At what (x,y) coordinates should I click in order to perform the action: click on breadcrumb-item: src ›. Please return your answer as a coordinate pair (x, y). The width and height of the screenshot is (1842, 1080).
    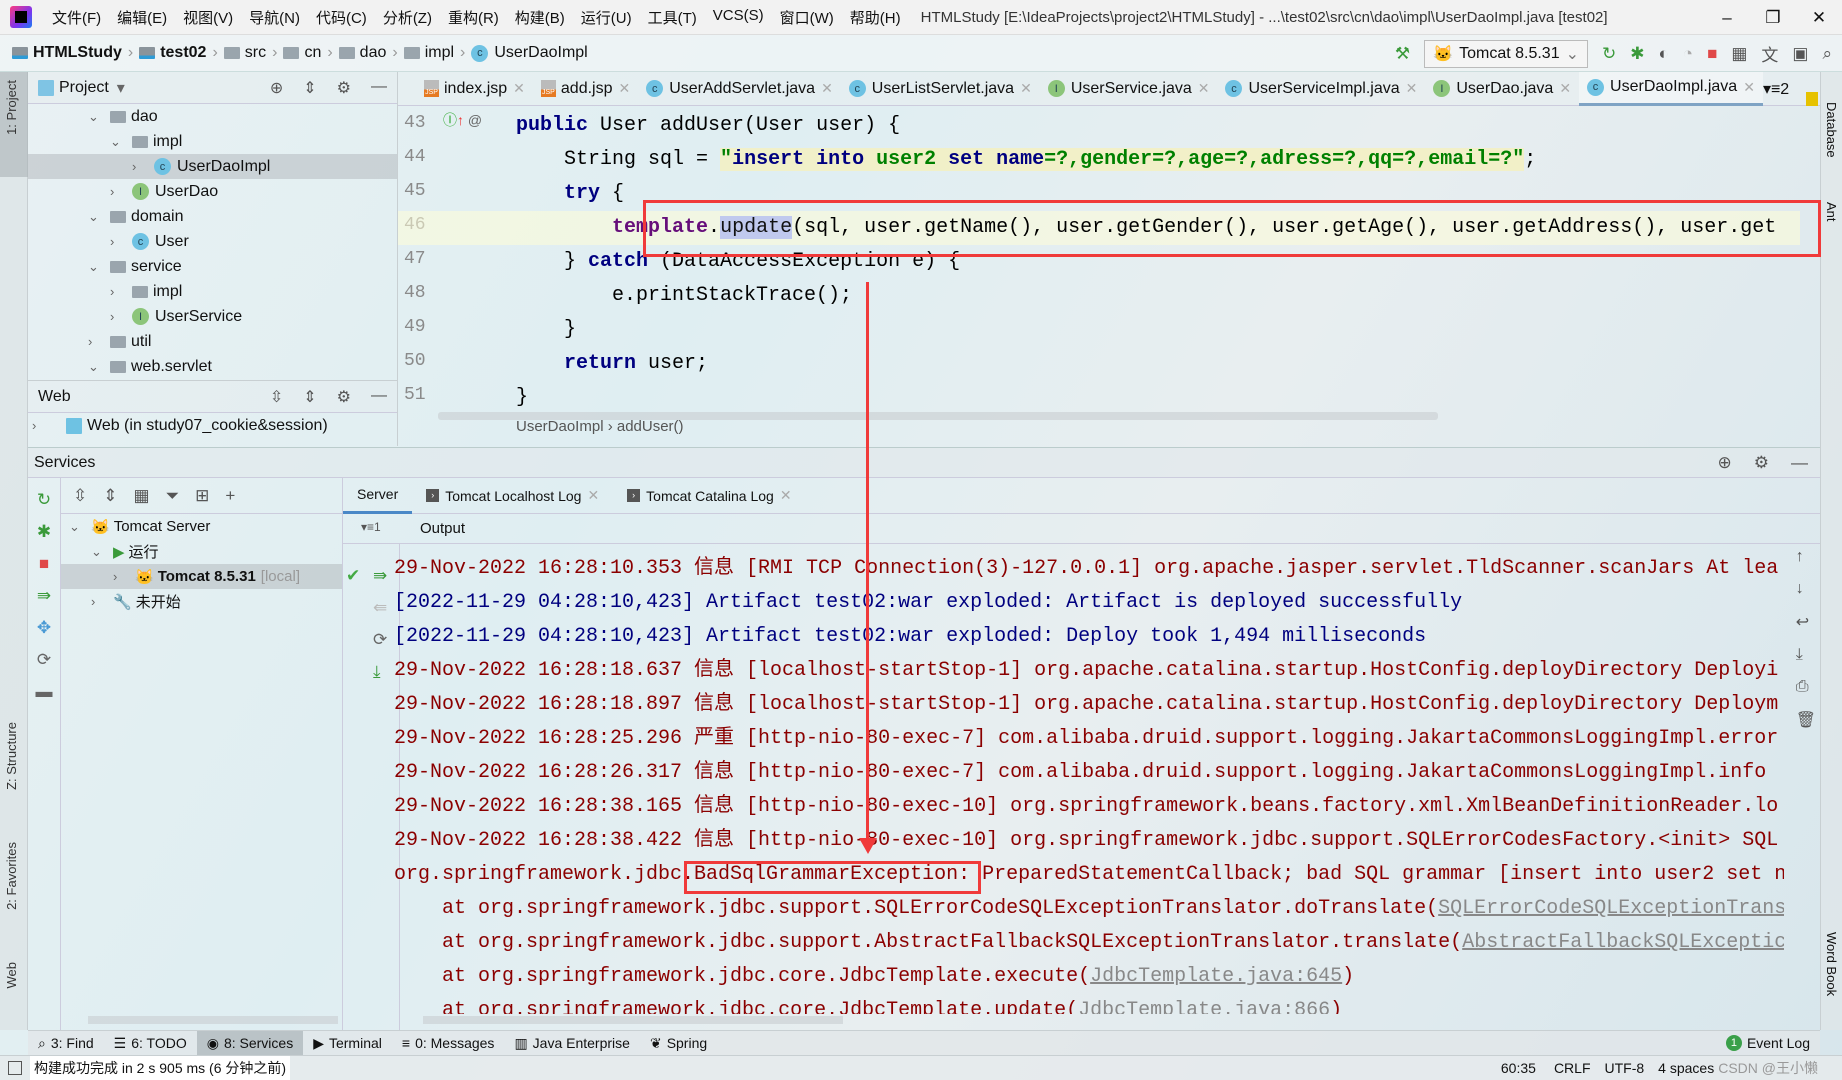
    Looking at the image, I should click on (250, 53).